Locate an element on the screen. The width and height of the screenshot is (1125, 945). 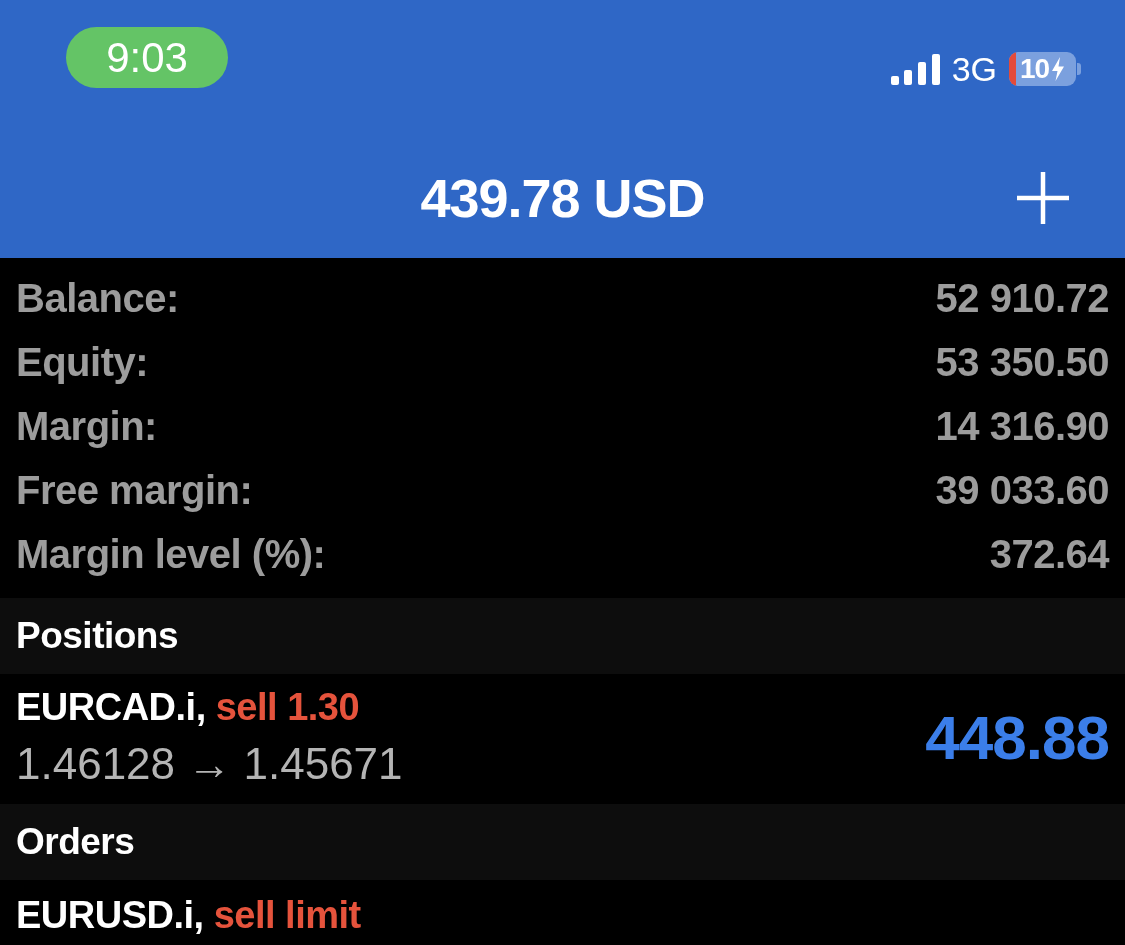
account-value: 14 316.90 is located at coordinates (1022, 426).